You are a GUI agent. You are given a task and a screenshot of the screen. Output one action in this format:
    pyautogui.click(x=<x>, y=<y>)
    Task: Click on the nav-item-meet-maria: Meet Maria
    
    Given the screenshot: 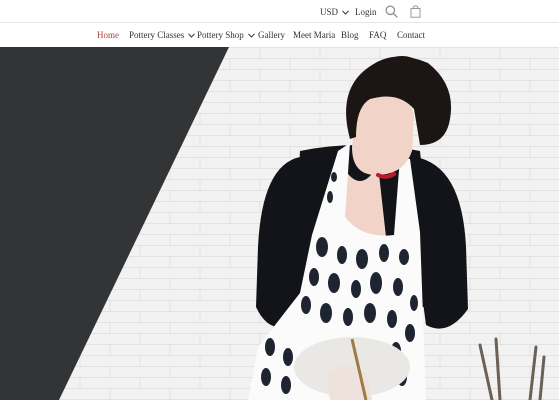 What is the action you would take?
    pyautogui.click(x=314, y=35)
    